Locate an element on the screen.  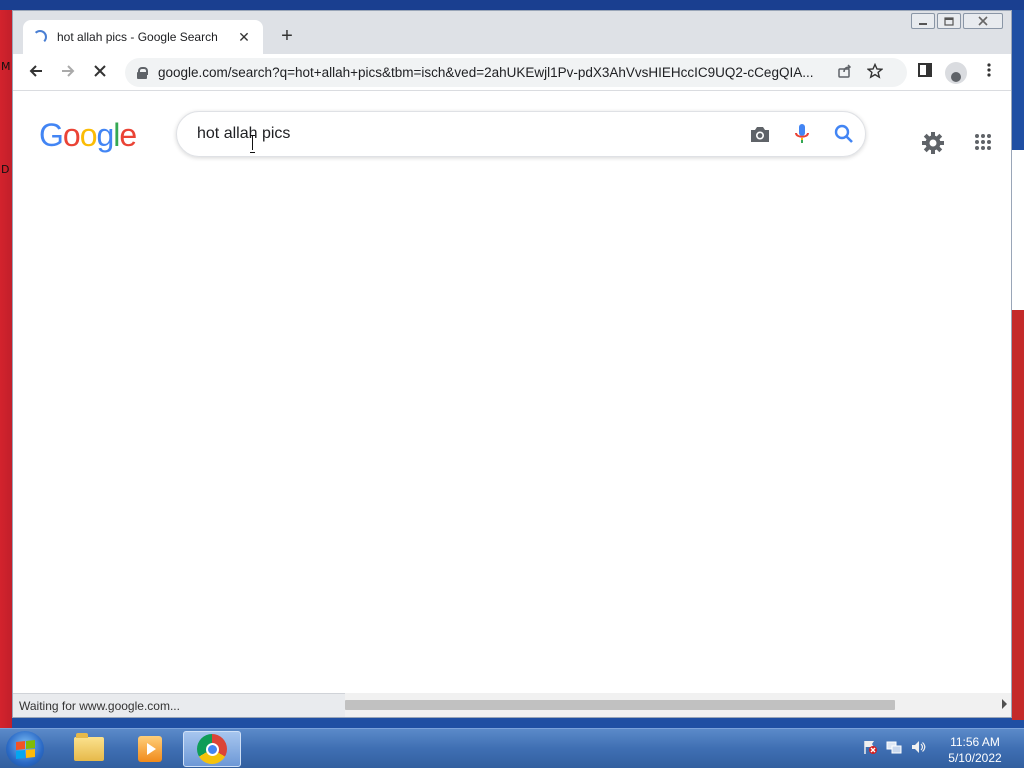
logo-letter: g is located at coordinates (105, 135).